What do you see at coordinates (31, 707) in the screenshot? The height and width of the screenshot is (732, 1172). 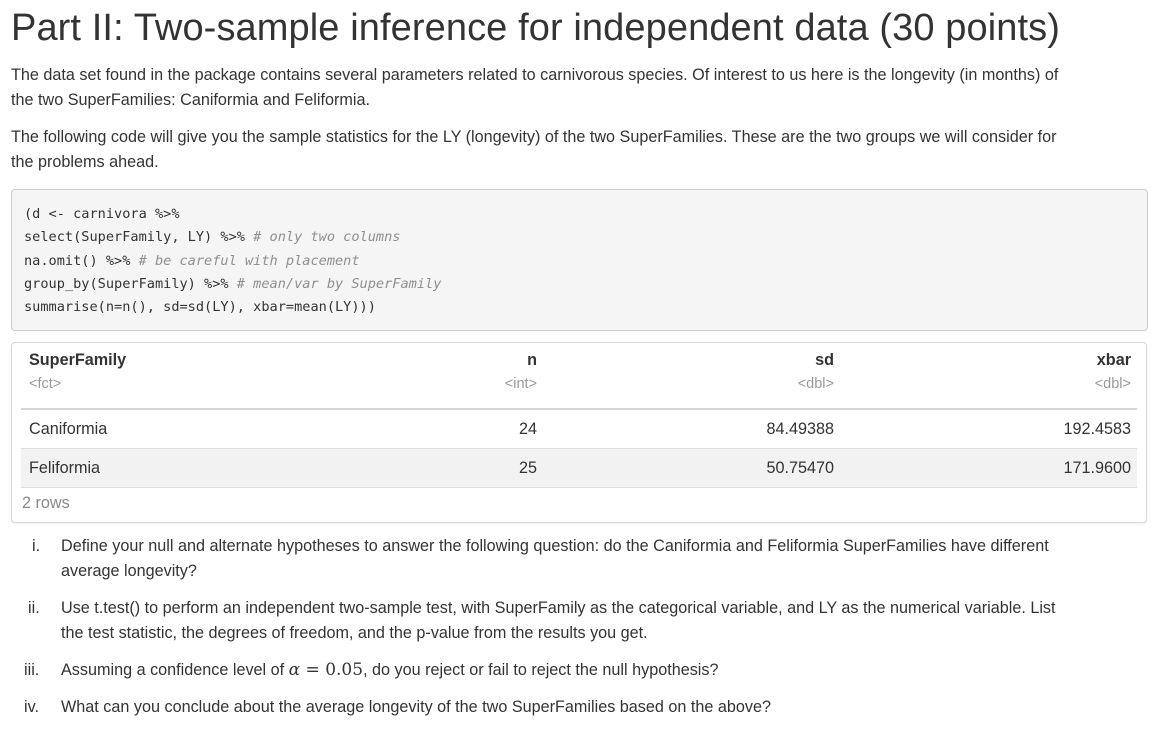 I see `question-number: iv.` at bounding box center [31, 707].